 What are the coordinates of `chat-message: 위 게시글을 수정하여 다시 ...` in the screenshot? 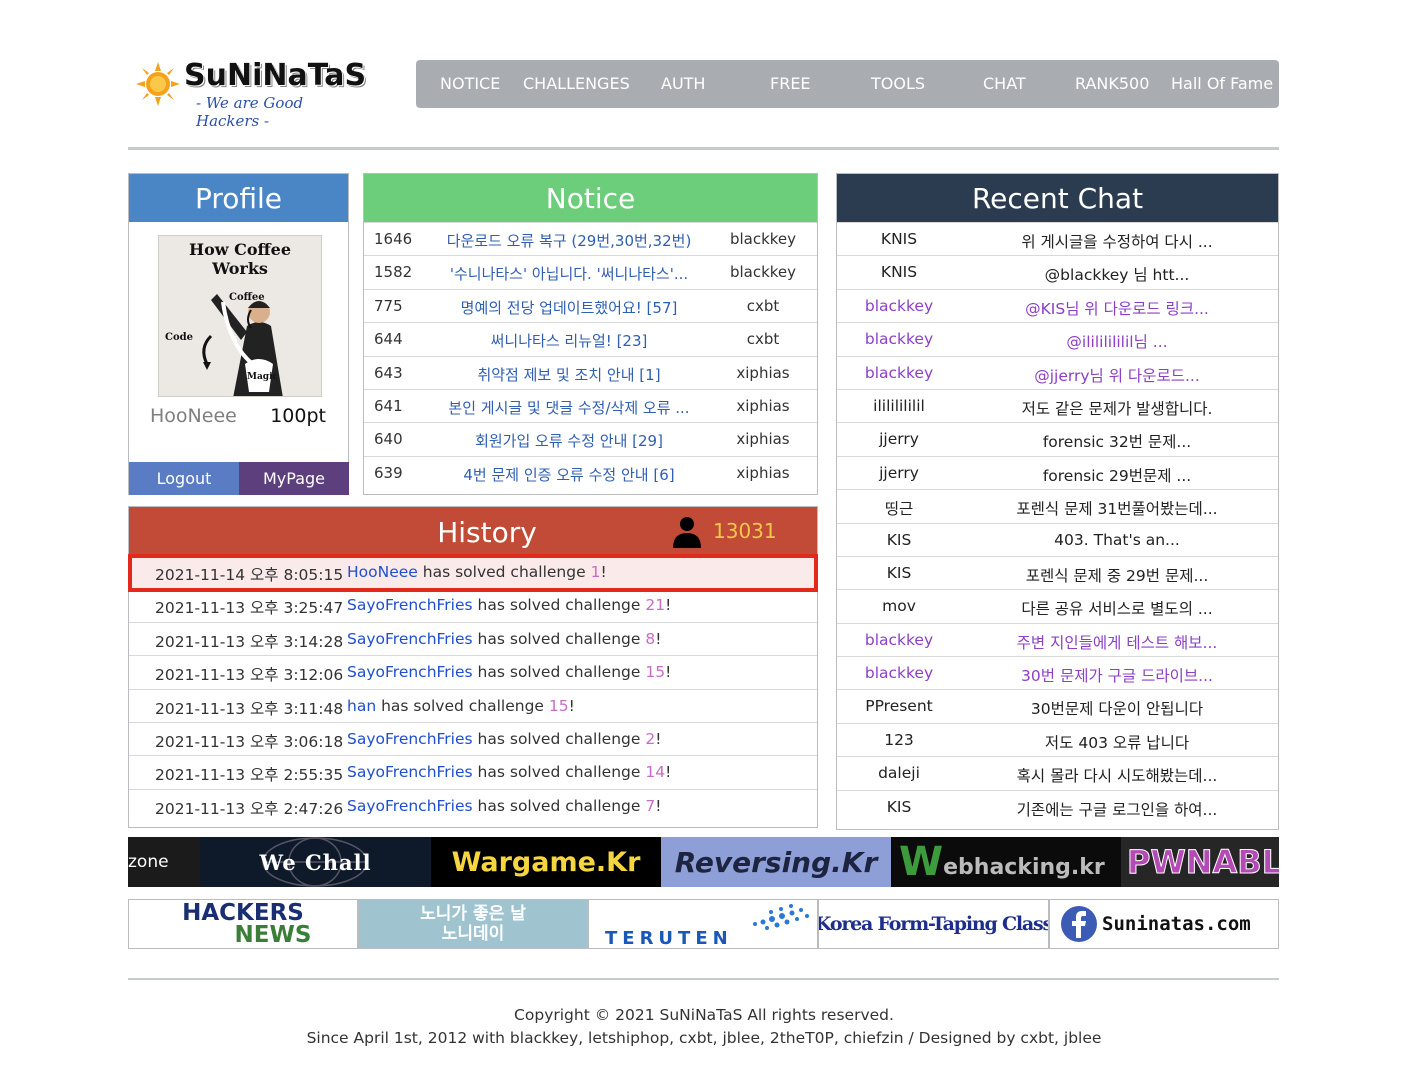 It's located at (1117, 241).